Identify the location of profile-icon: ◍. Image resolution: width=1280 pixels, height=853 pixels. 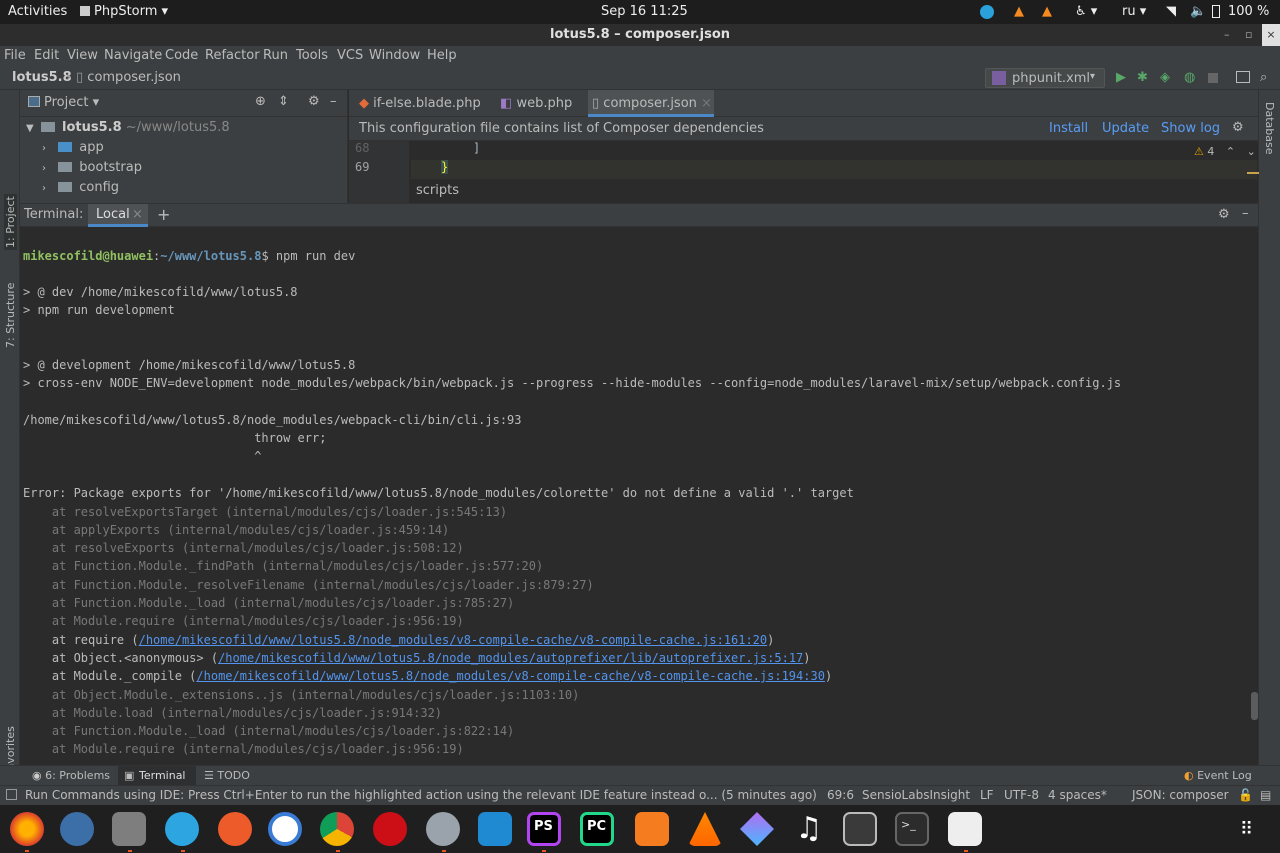
(1189, 77).